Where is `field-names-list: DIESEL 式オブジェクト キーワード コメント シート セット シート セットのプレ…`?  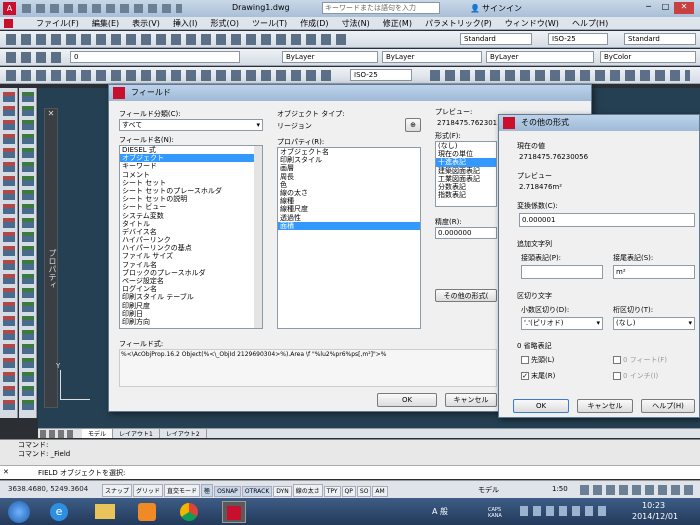 field-names-list: DIESEL 式オブジェクト キーワード コメント シート セット シート セットのプレ… is located at coordinates (191, 237).